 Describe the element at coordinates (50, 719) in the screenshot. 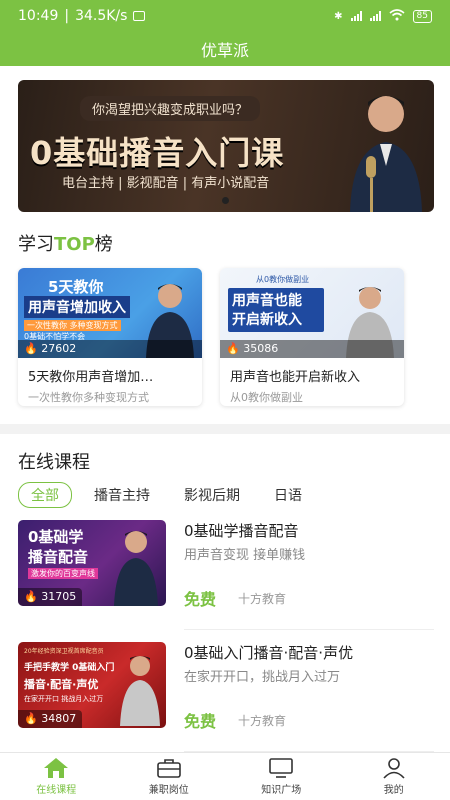

I see `view-count: 🔥 34807` at that location.